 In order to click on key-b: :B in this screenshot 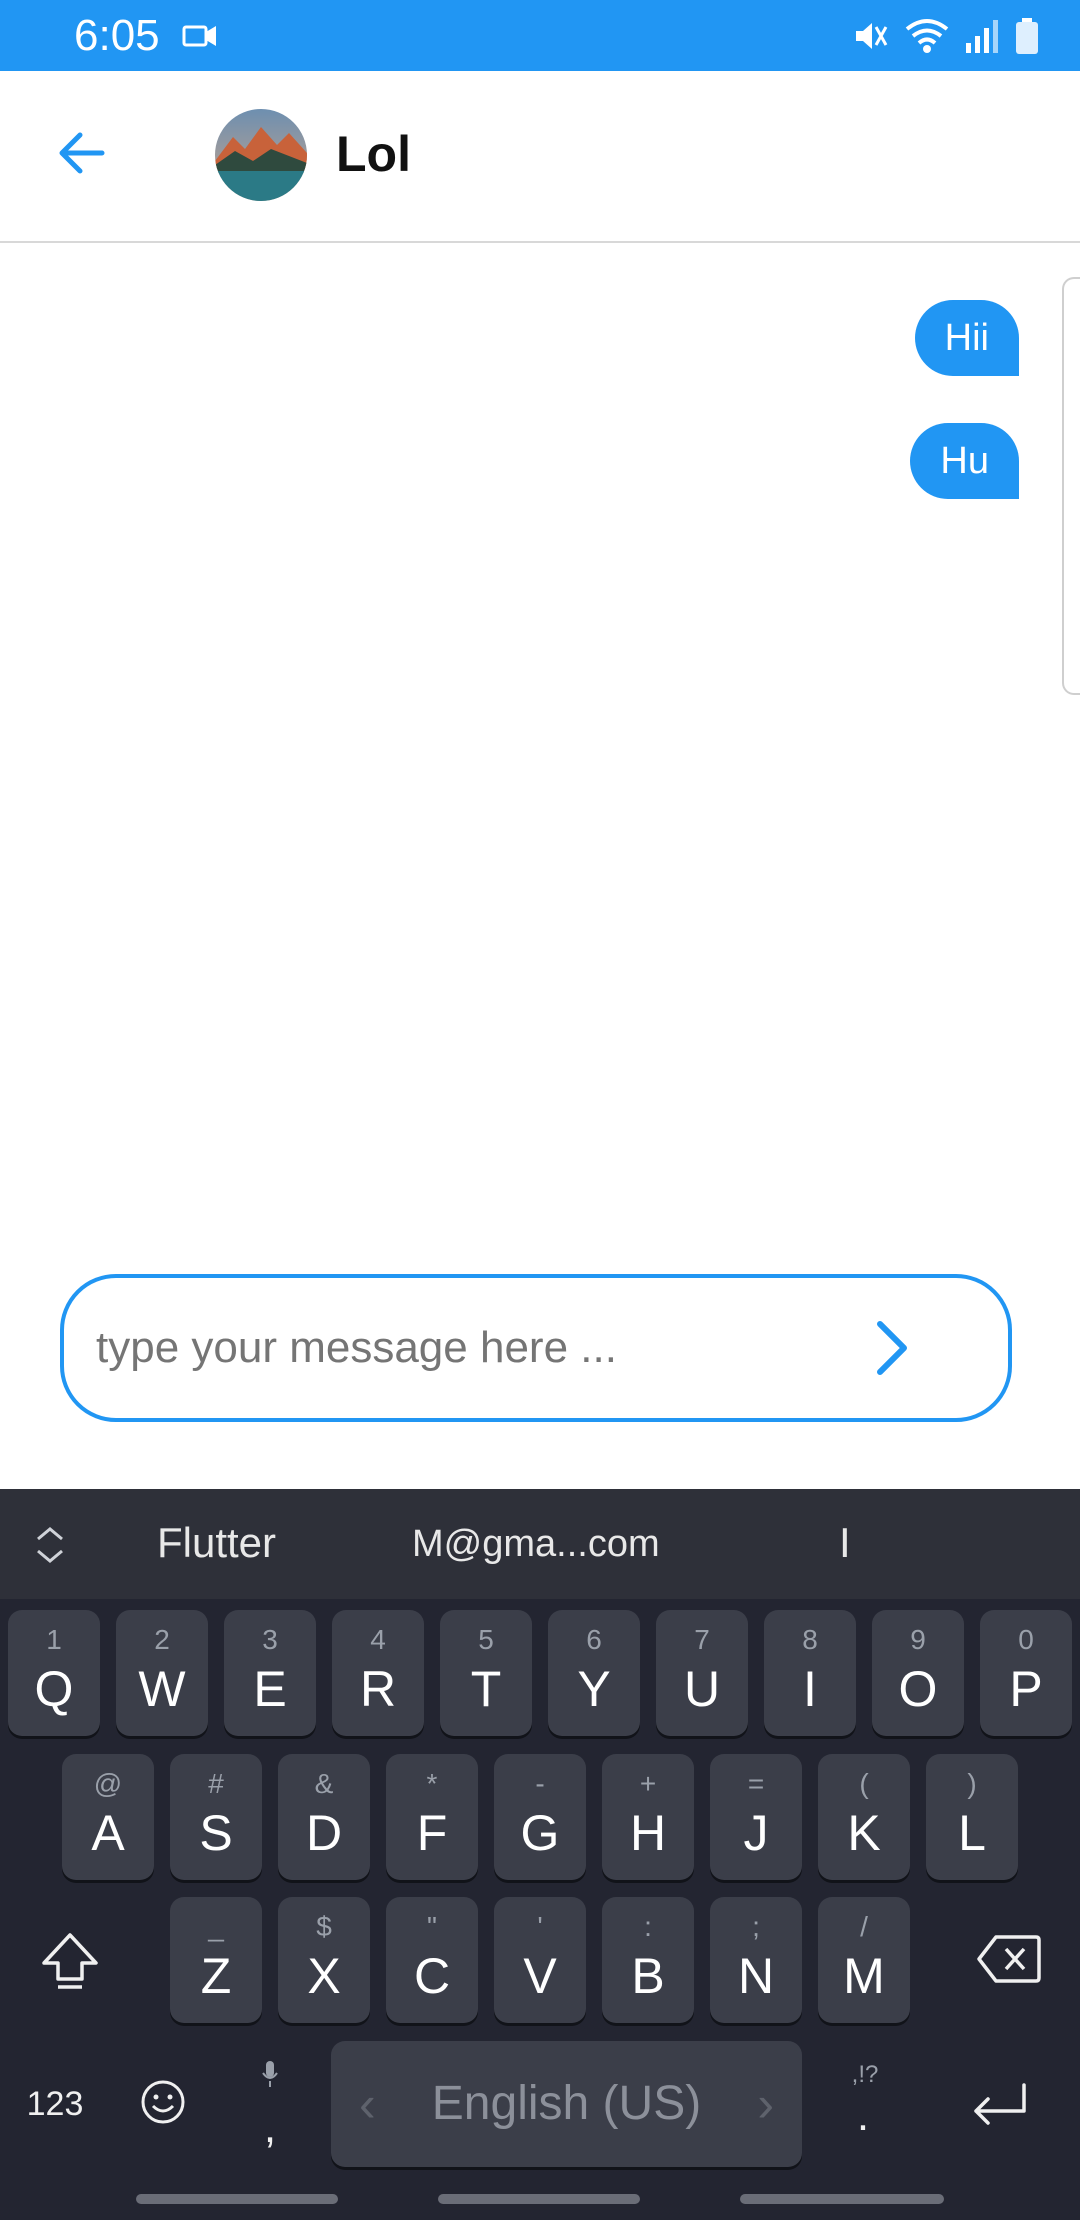, I will do `click(648, 1960)`.